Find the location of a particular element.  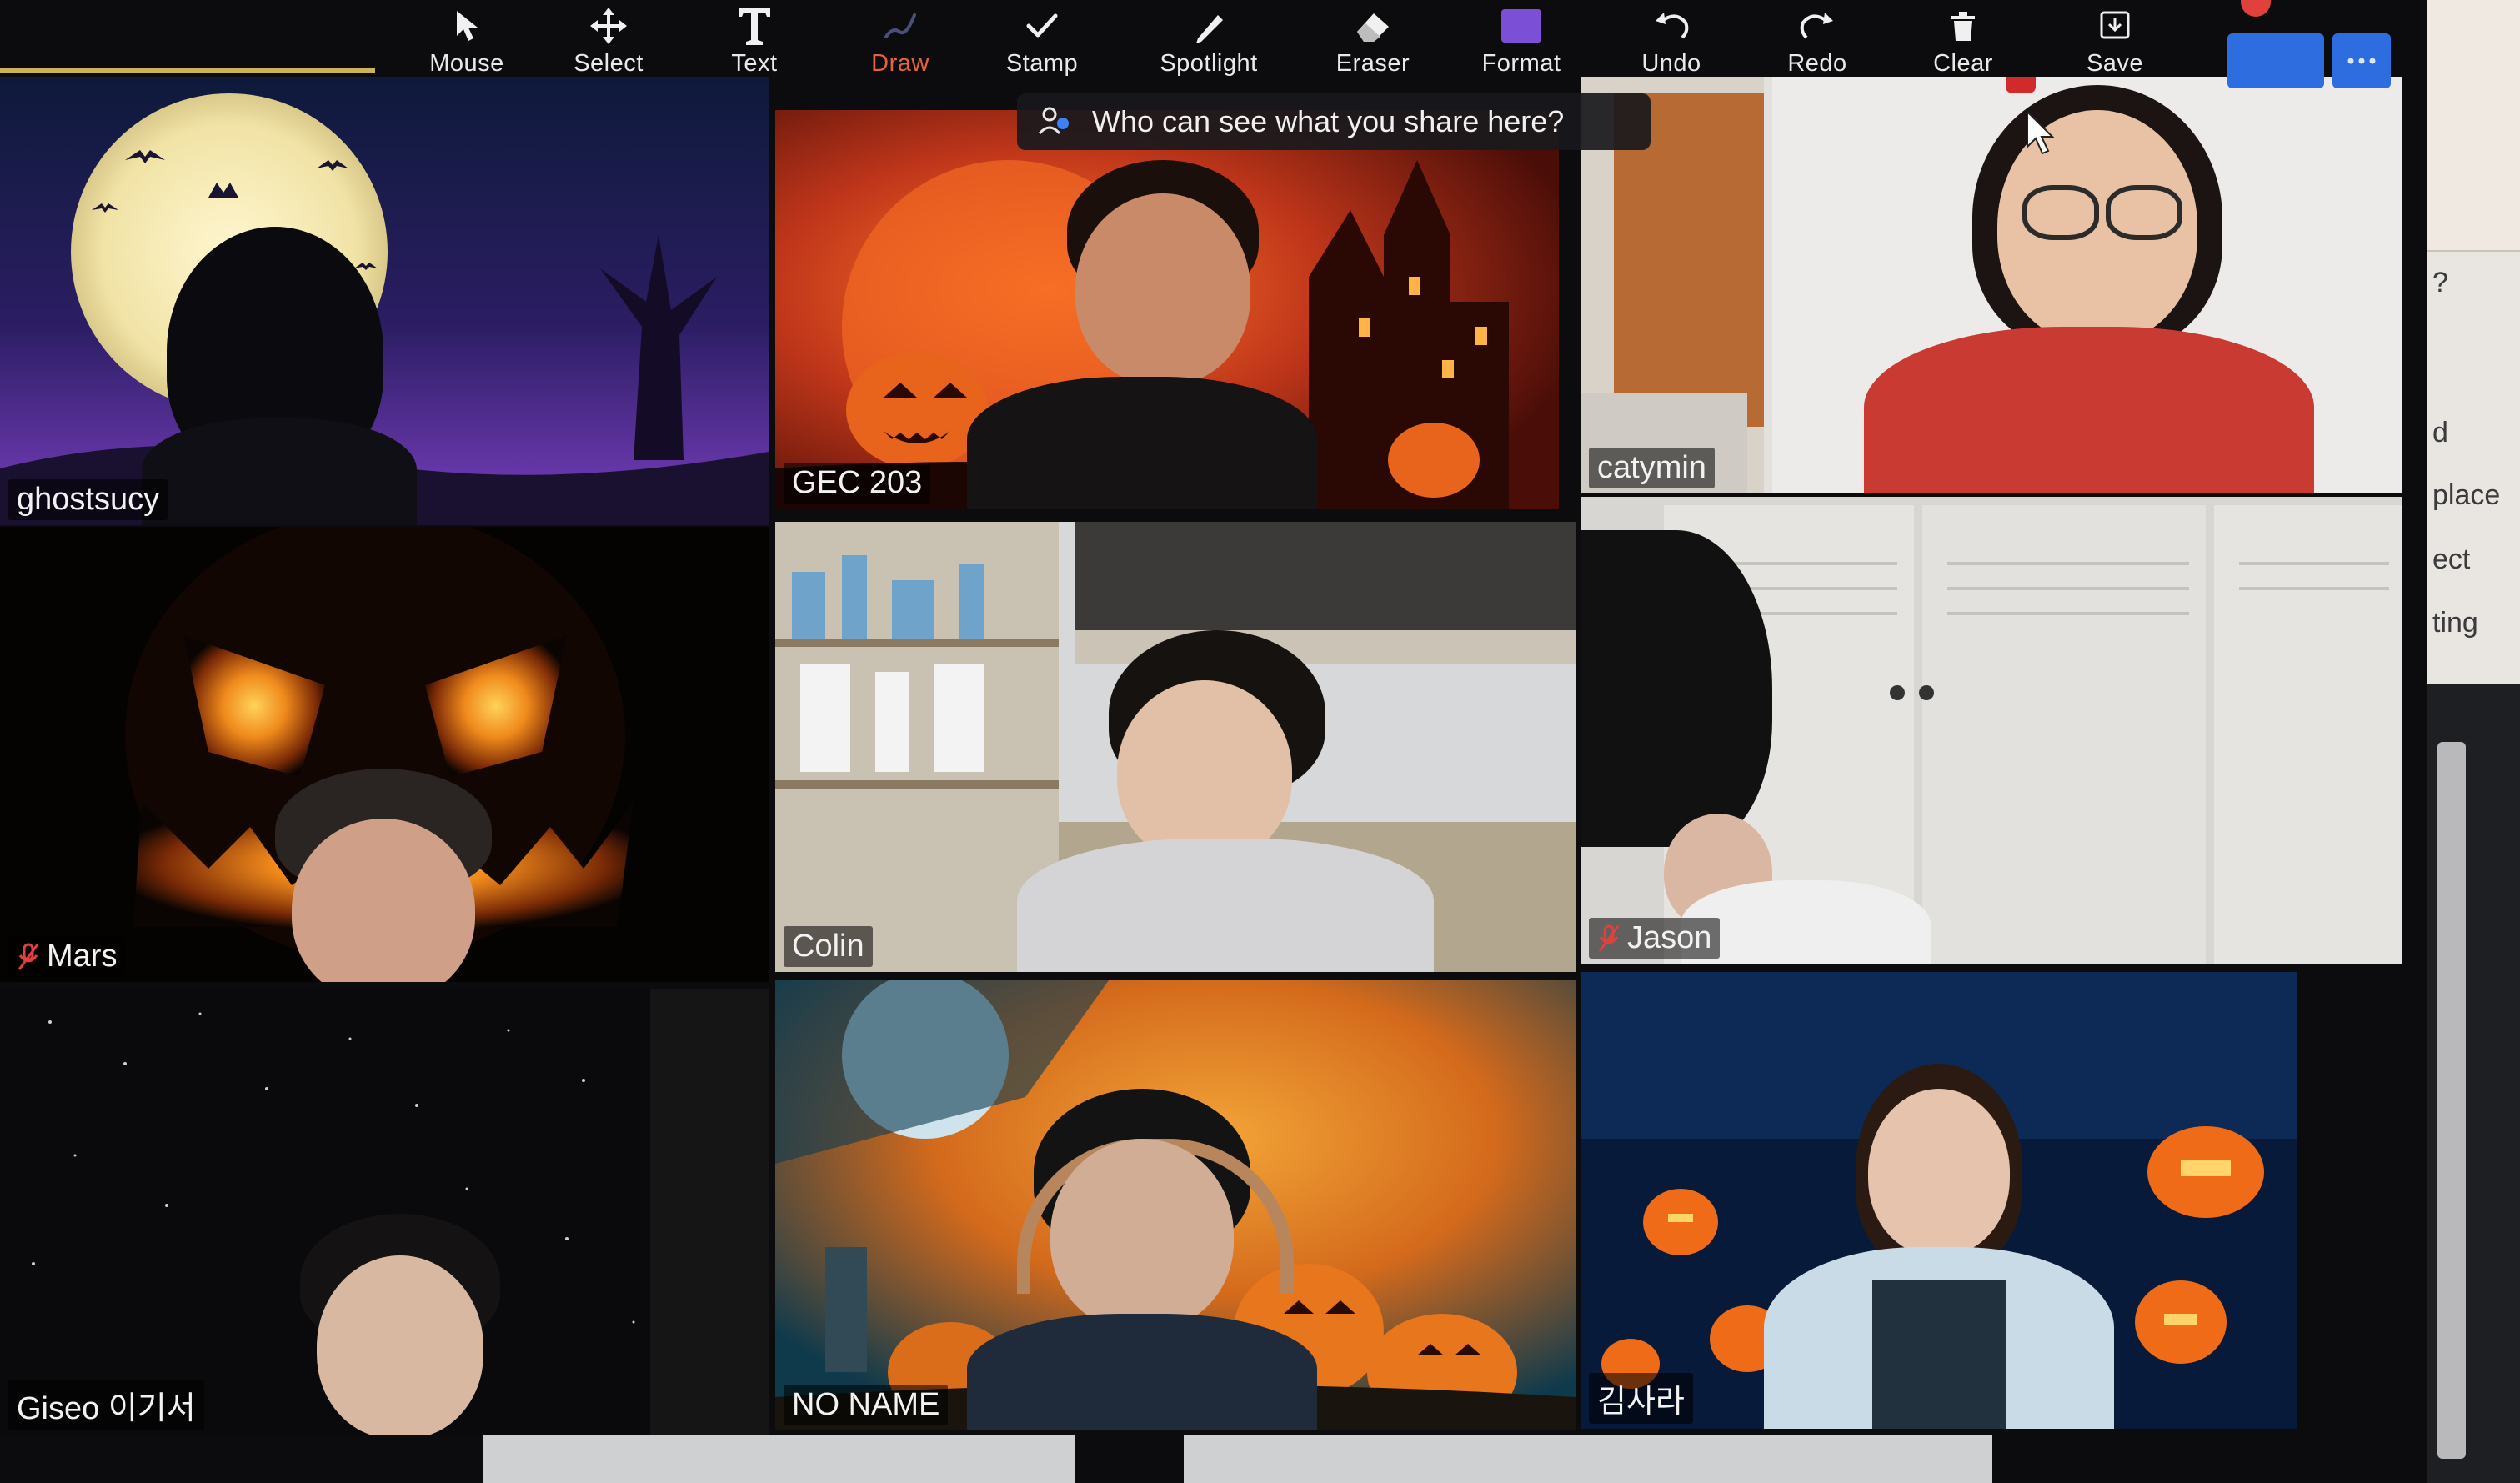

share-visibility-banner: Who can see what you share here? is located at coordinates (1334, 121).